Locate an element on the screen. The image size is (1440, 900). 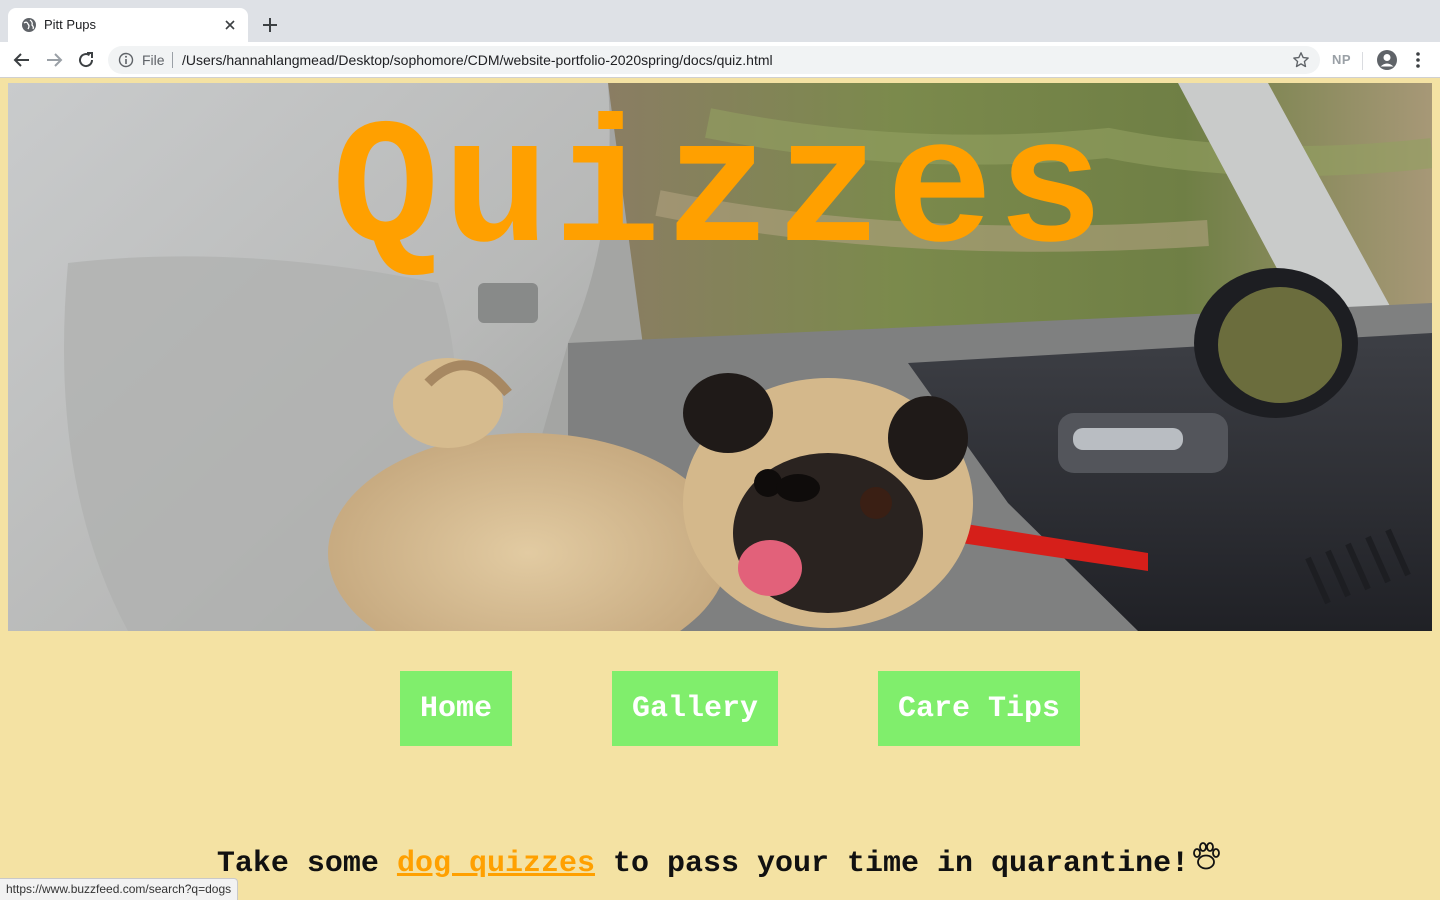
file-scheme-label: File is located at coordinates (153, 60).